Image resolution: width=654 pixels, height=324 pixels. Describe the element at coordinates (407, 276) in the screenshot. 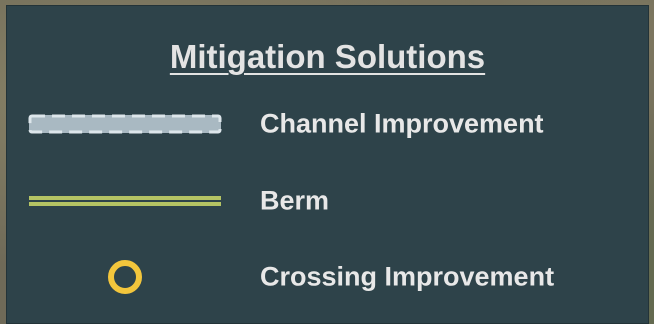

I see `legend-label-crossing-improvement: Crossing Improvement` at that location.